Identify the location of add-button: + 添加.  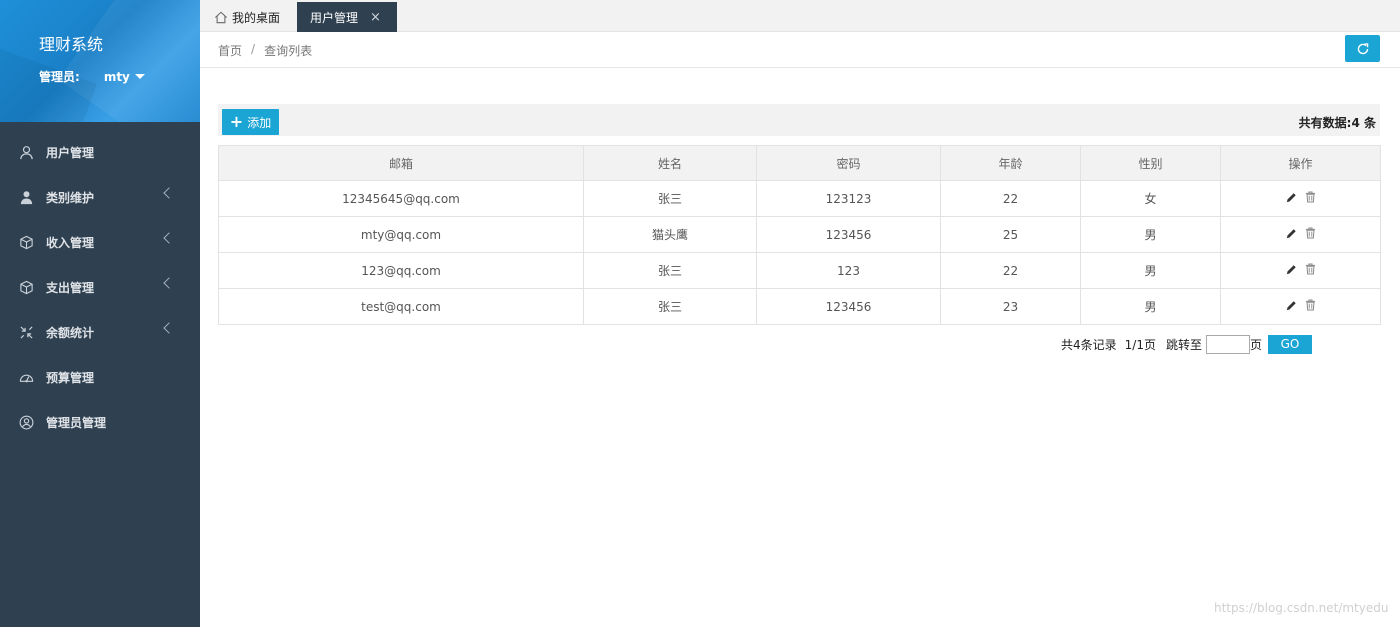
(250, 122).